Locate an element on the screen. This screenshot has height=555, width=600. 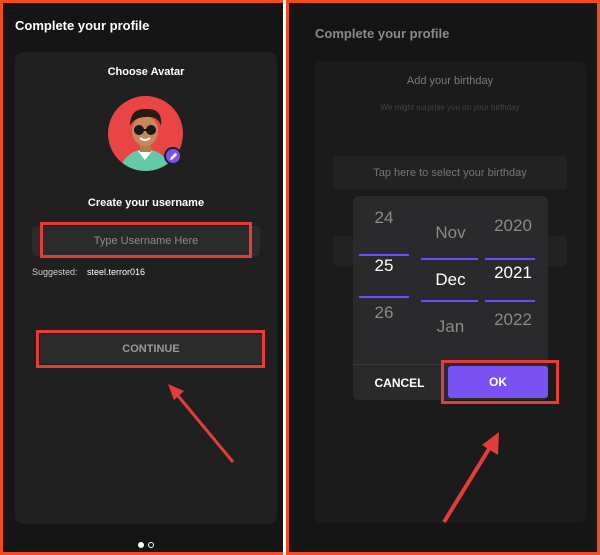
month-selection-line-top is located at coordinates (449, 259).